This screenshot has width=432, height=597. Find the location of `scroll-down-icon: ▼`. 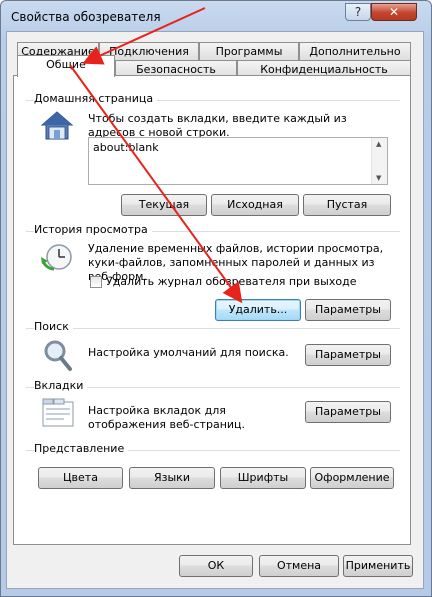

scroll-down-icon: ▼ is located at coordinates (378, 178).